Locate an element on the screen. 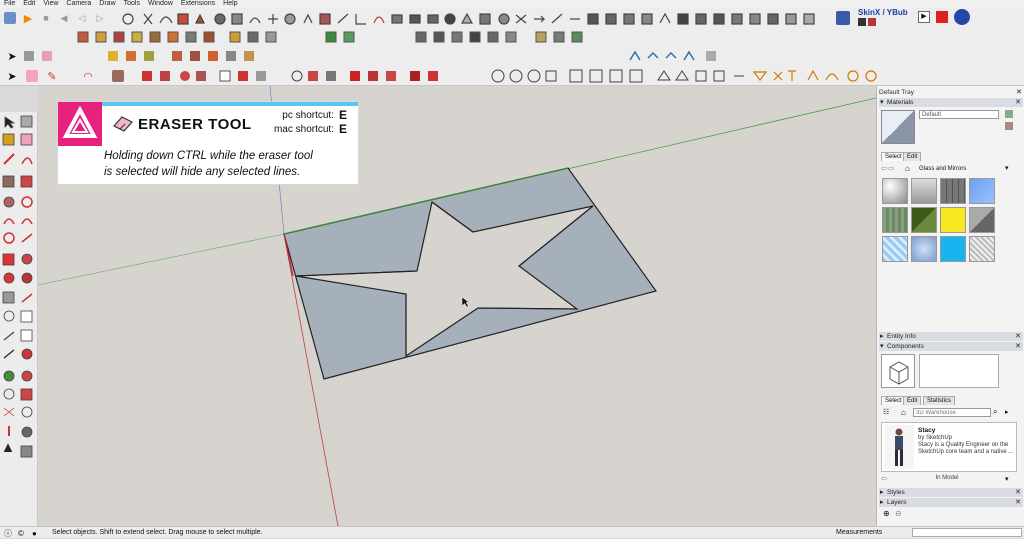  material-name-field: Default is located at coordinates (959, 114).